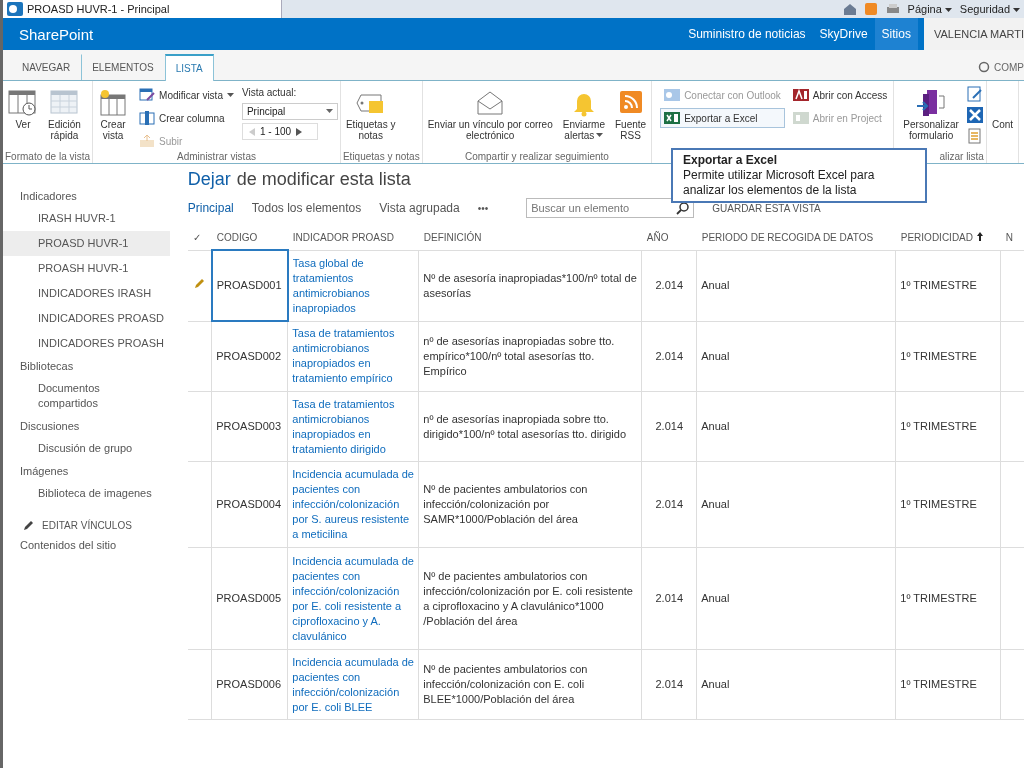 The height and width of the screenshot is (768, 1024). What do you see at coordinates (323, 179) in the screenshot?
I see `page-title: de modificar esta lista` at bounding box center [323, 179].